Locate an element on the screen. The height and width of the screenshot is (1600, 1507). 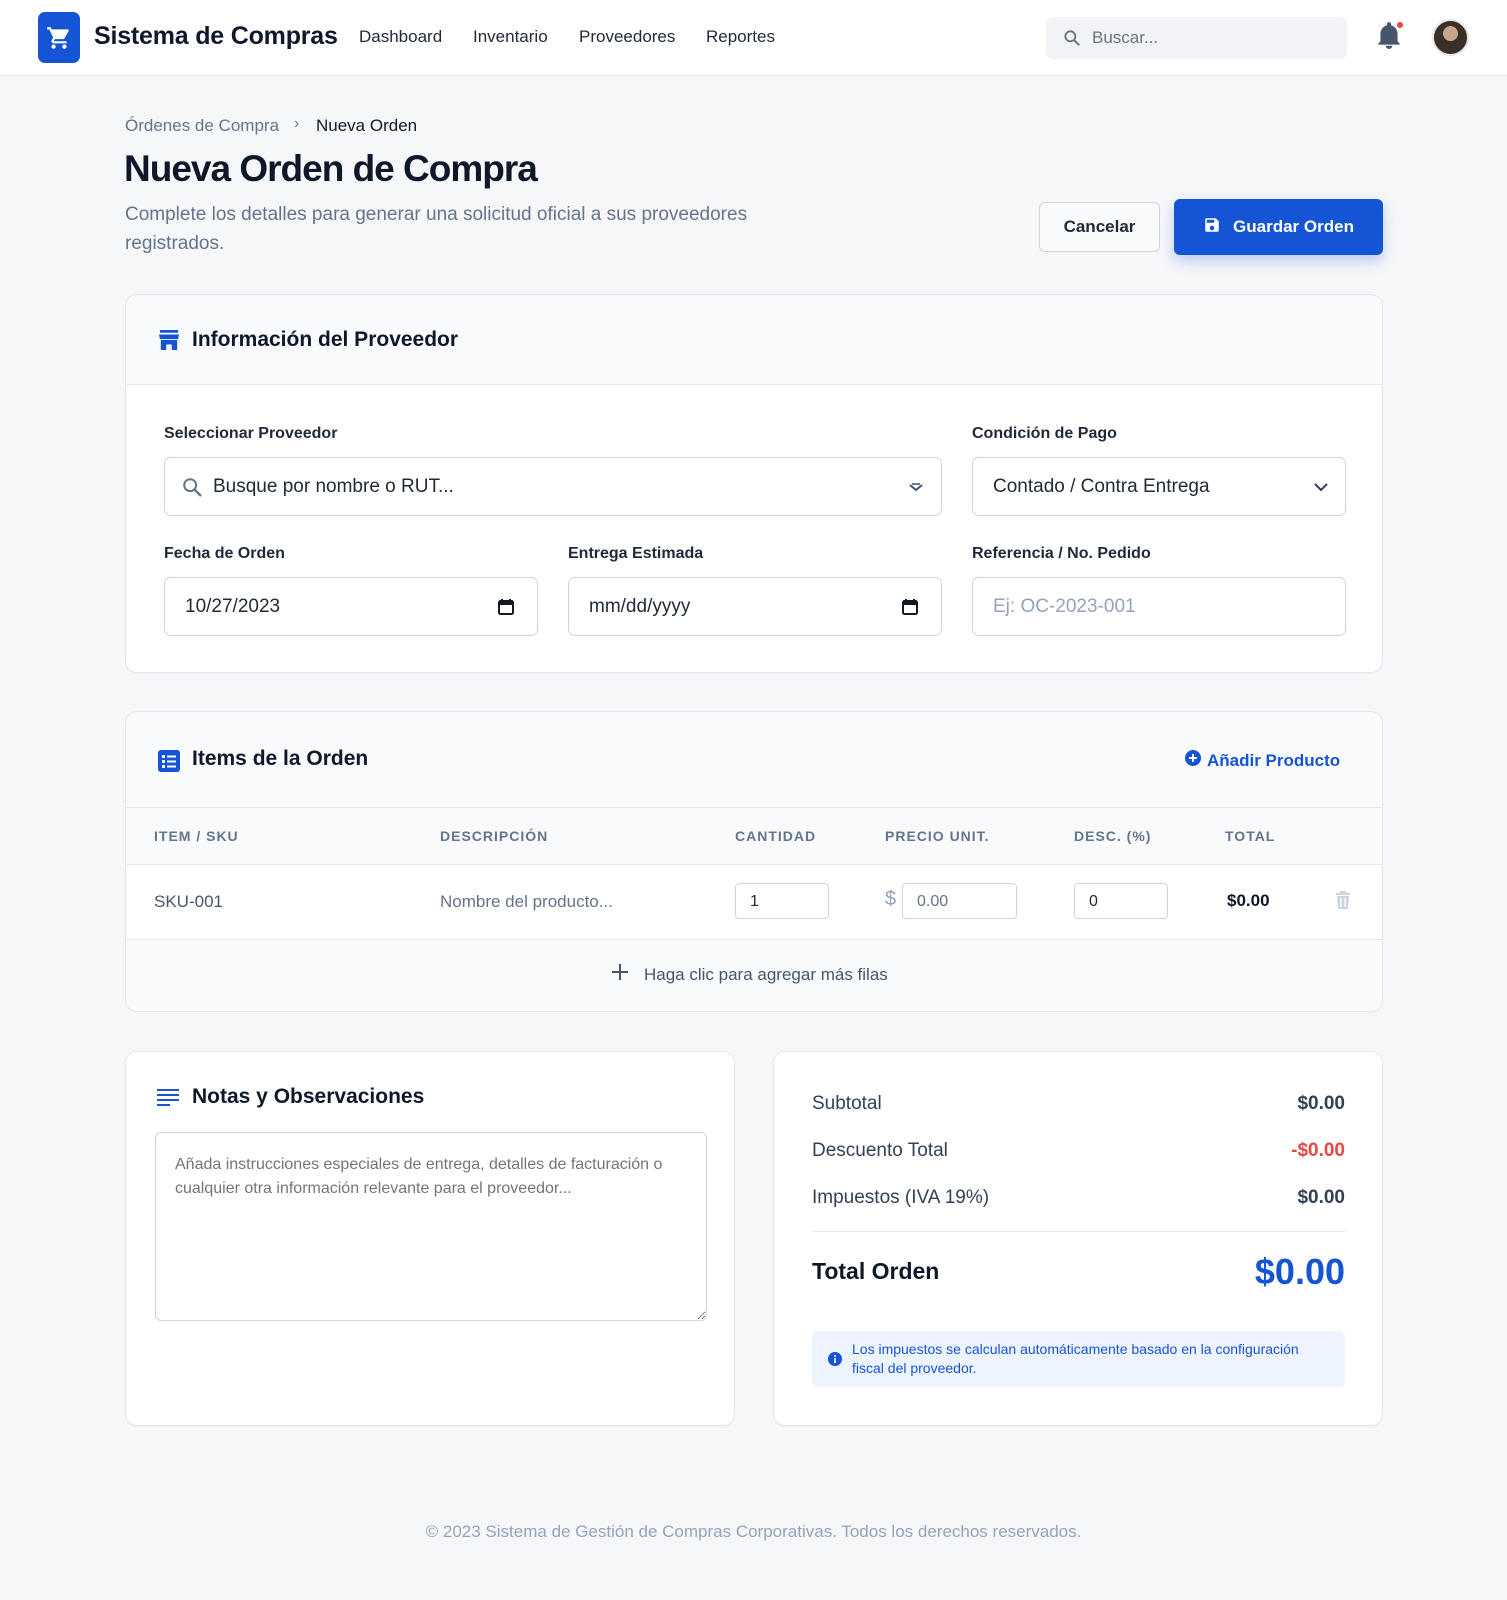
subtotal-value: $0.00 is located at coordinates (1321, 1103).